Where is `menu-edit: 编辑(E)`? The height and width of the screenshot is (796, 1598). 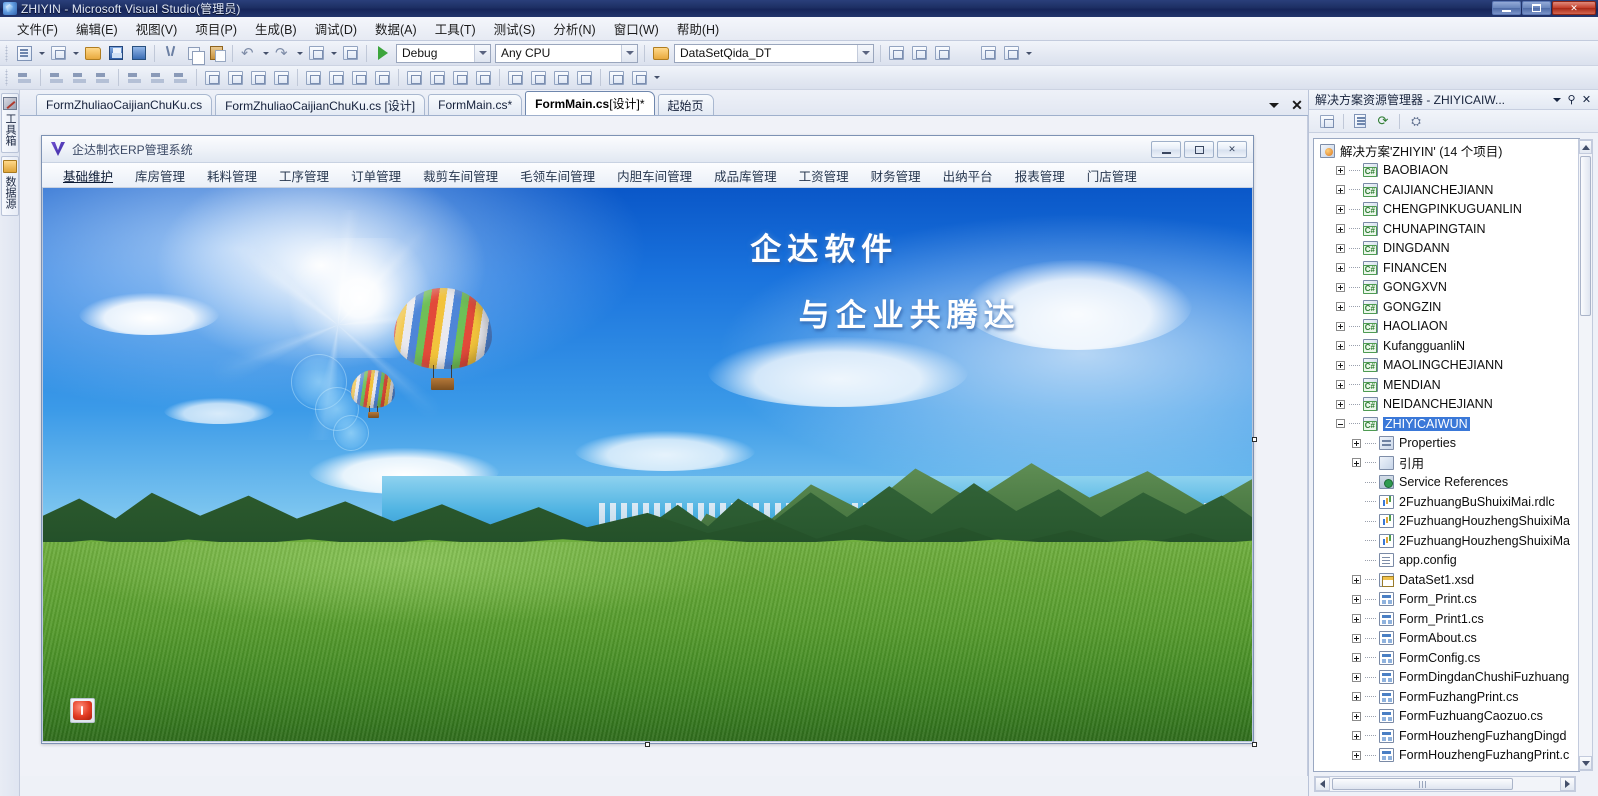 menu-edit: 编辑(E) is located at coordinates (97, 28).